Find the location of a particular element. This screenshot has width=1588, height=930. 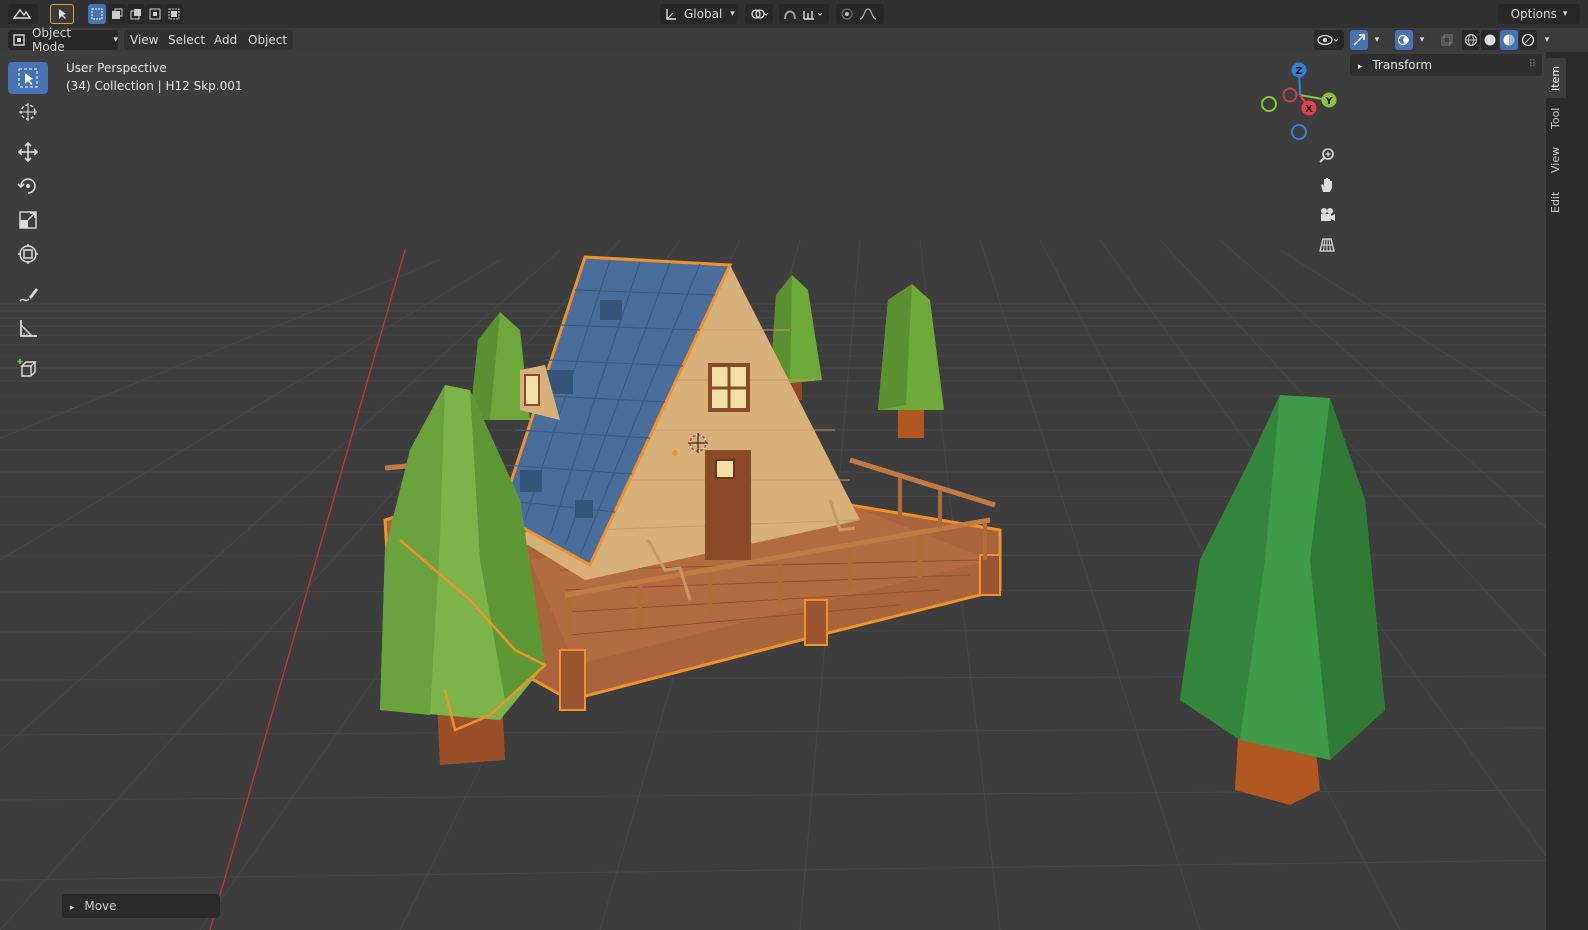

select-intersect-icon is located at coordinates (174, 14).